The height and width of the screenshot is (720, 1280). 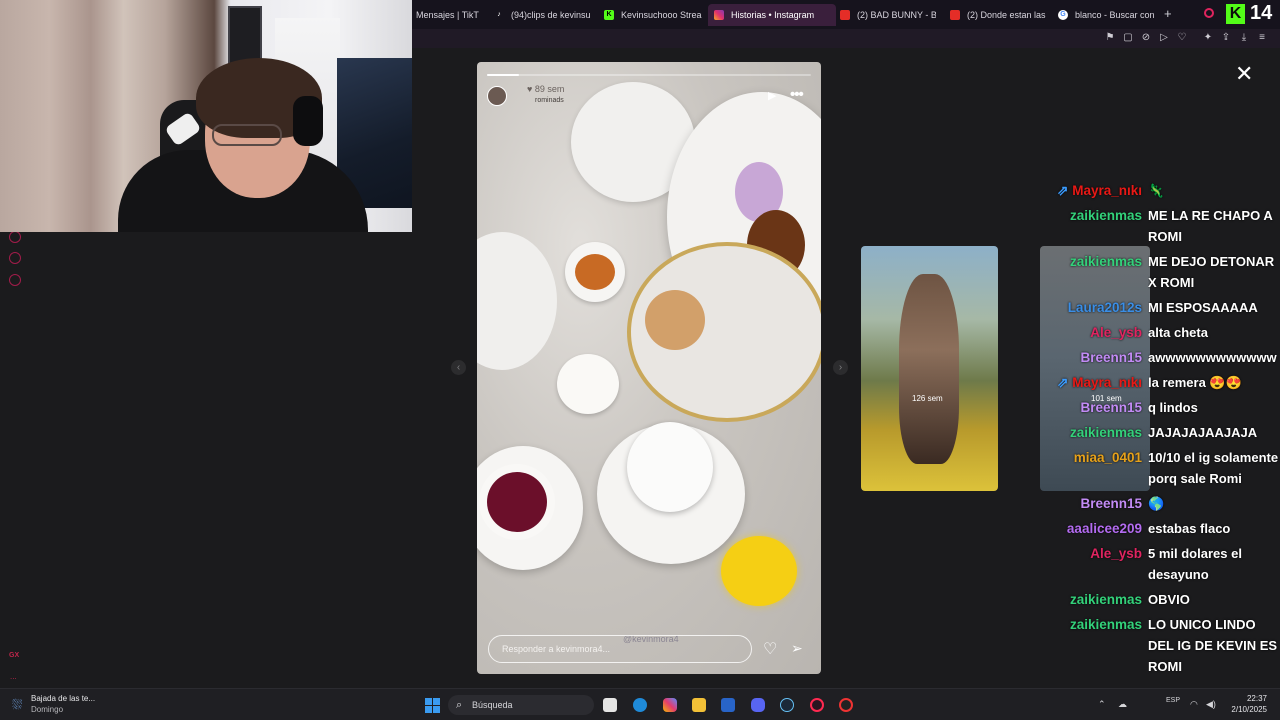 I want to click on app-icon, so click(x=846, y=705).